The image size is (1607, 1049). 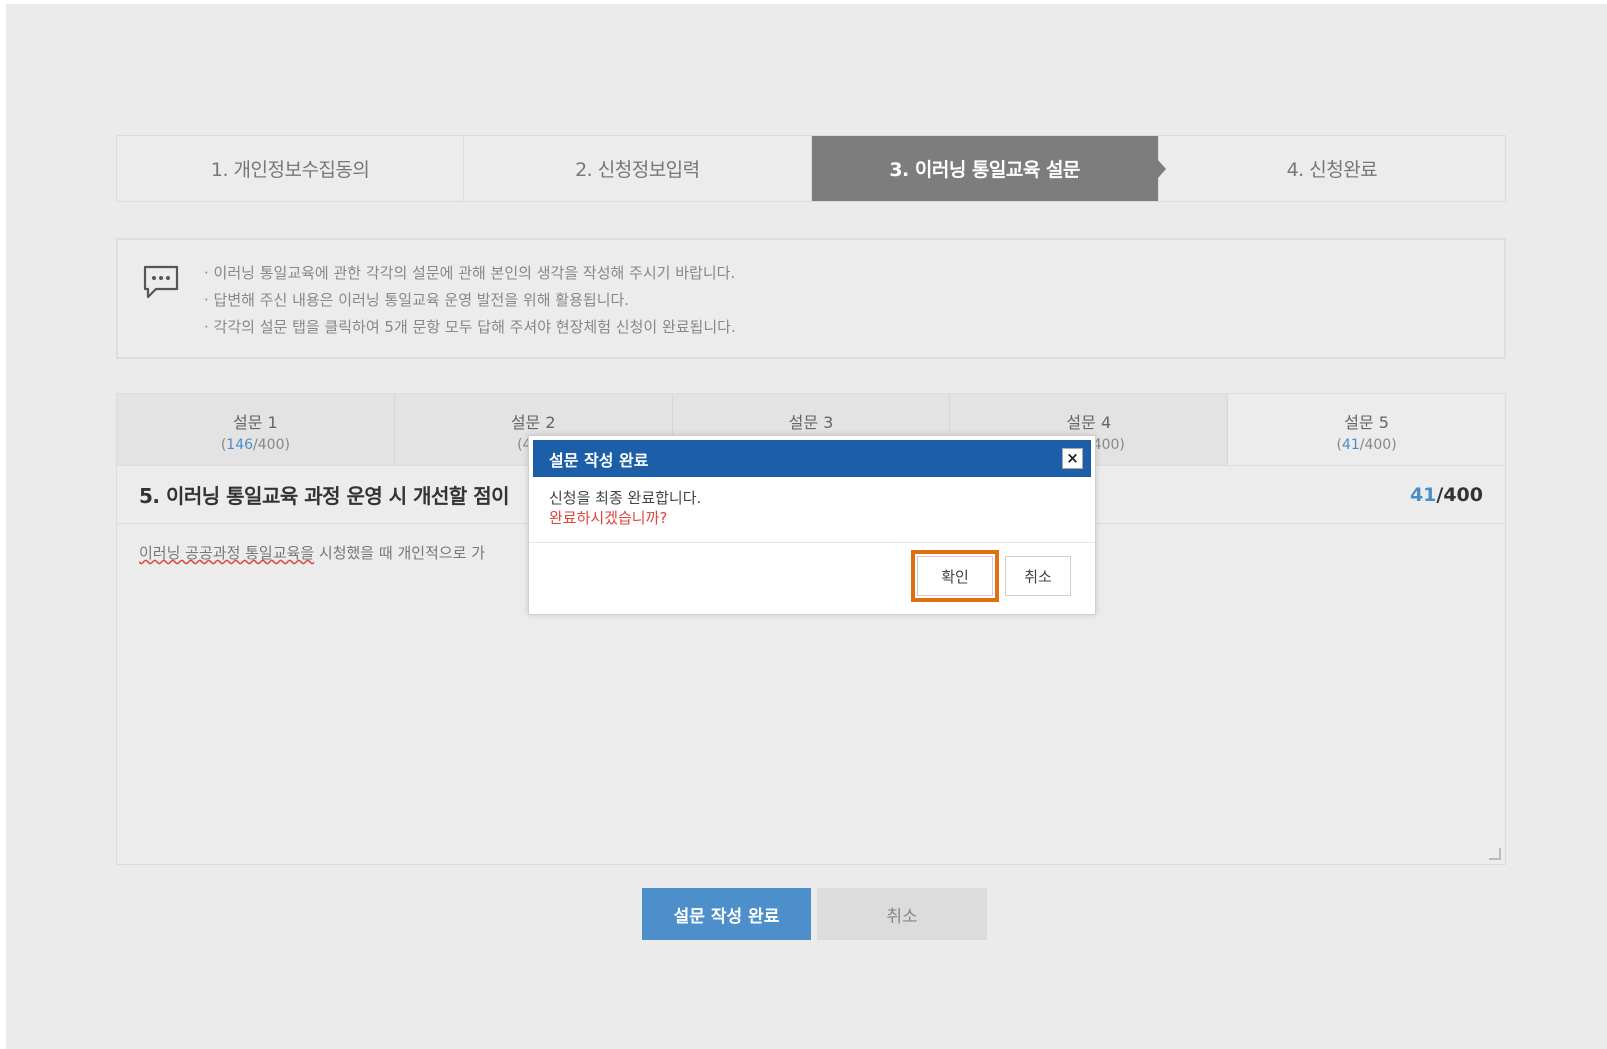 What do you see at coordinates (812, 542) in the screenshot?
I see `dialog-divider` at bounding box center [812, 542].